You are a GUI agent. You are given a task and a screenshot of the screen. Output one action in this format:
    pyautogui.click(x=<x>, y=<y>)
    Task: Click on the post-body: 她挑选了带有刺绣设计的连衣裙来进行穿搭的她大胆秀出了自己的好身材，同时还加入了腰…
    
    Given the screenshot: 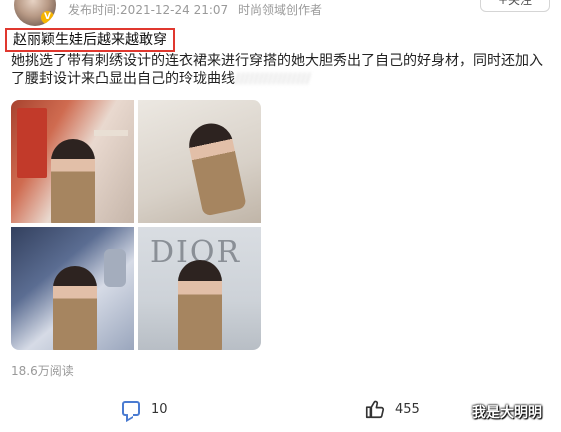 What is the action you would take?
    pyautogui.click(x=281, y=70)
    